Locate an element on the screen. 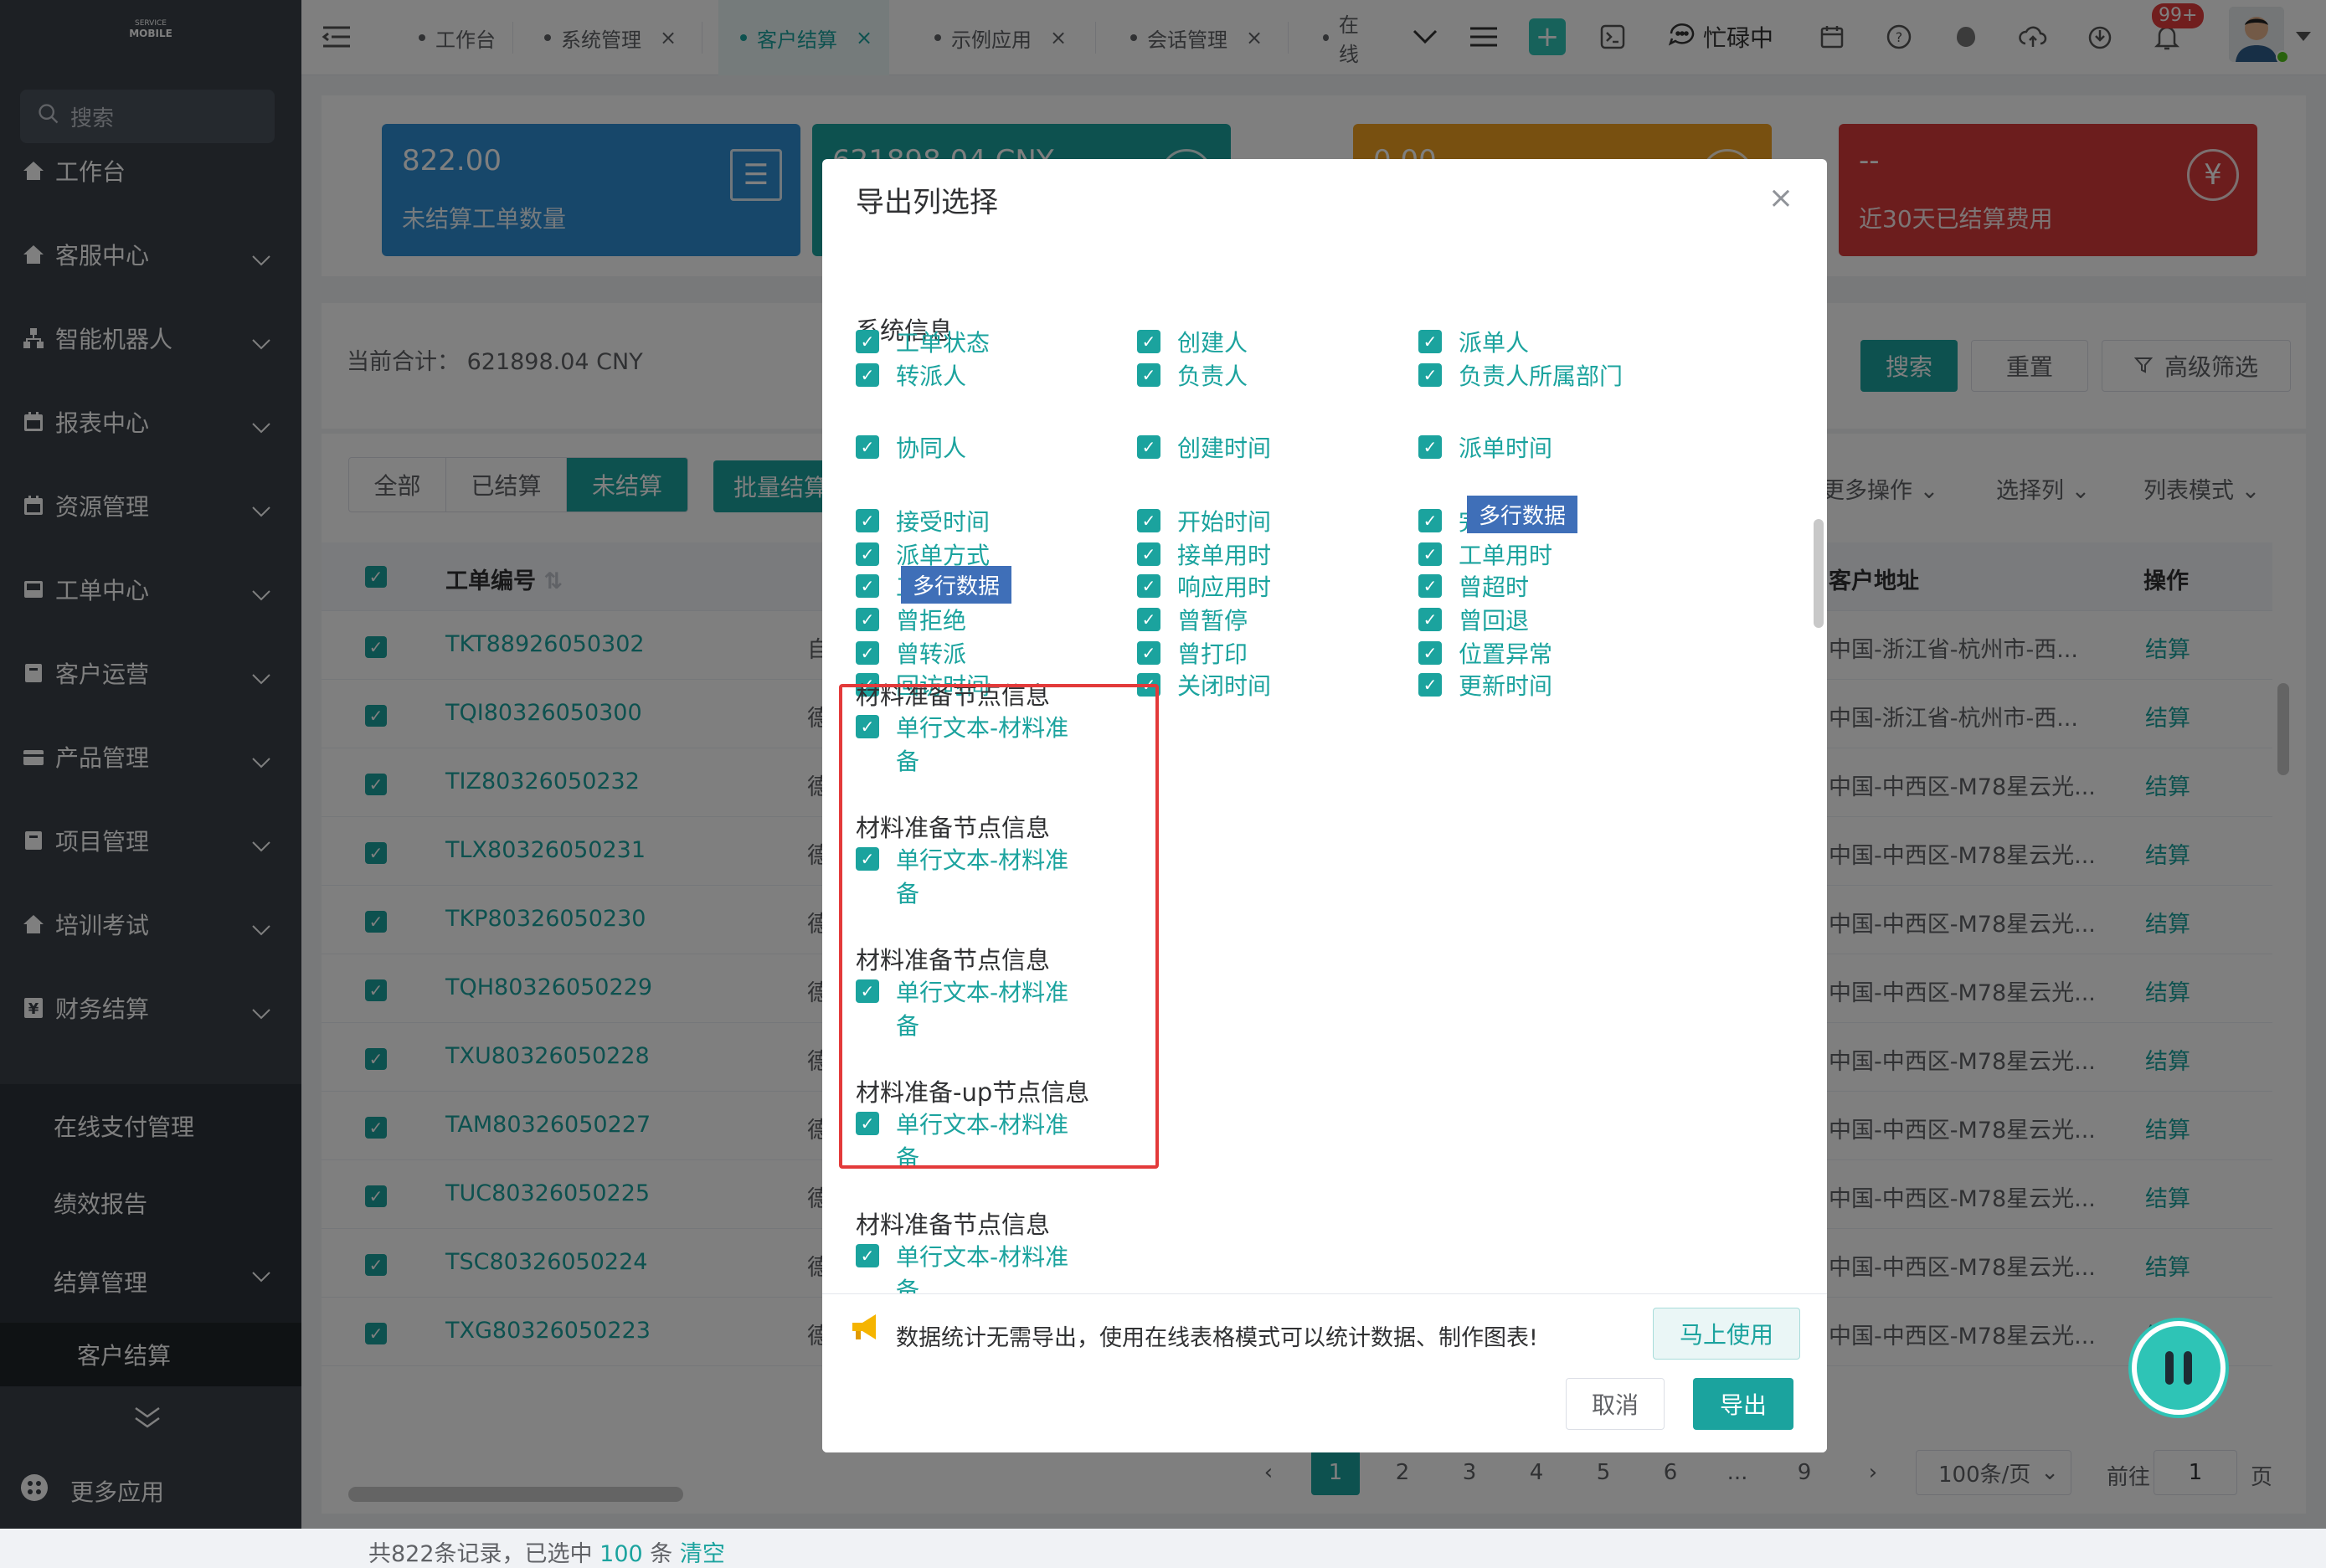 Image resolution: width=2326 pixels, height=1568 pixels. column-checkbox: ✓ 单行文本-材料准备 is located at coordinates (968, 1269).